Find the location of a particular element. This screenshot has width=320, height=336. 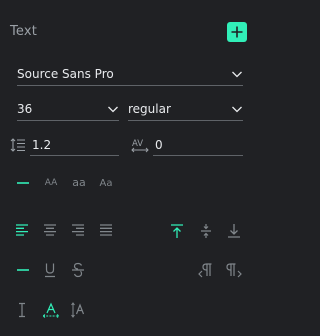

font-size-select: 36 is located at coordinates (68, 109).